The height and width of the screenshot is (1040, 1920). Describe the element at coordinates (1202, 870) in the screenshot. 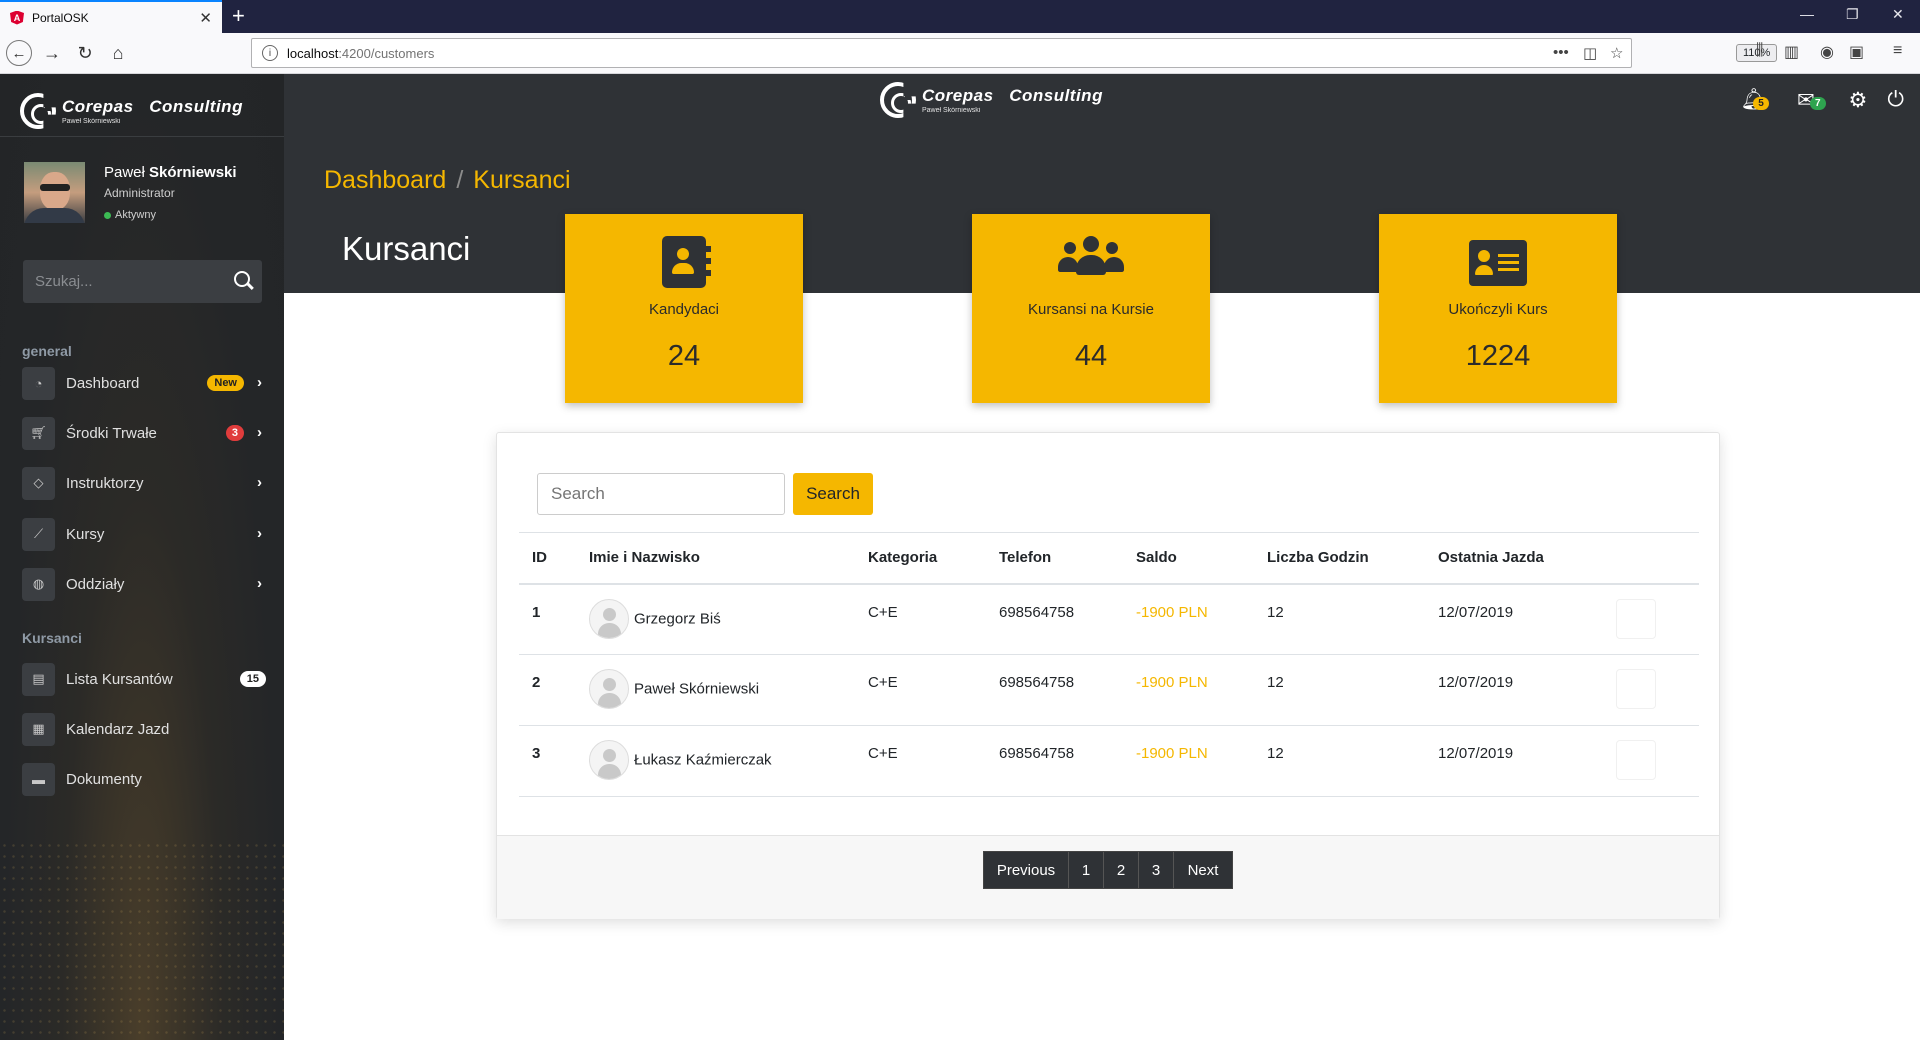

I see `pagination-next: Next` at that location.